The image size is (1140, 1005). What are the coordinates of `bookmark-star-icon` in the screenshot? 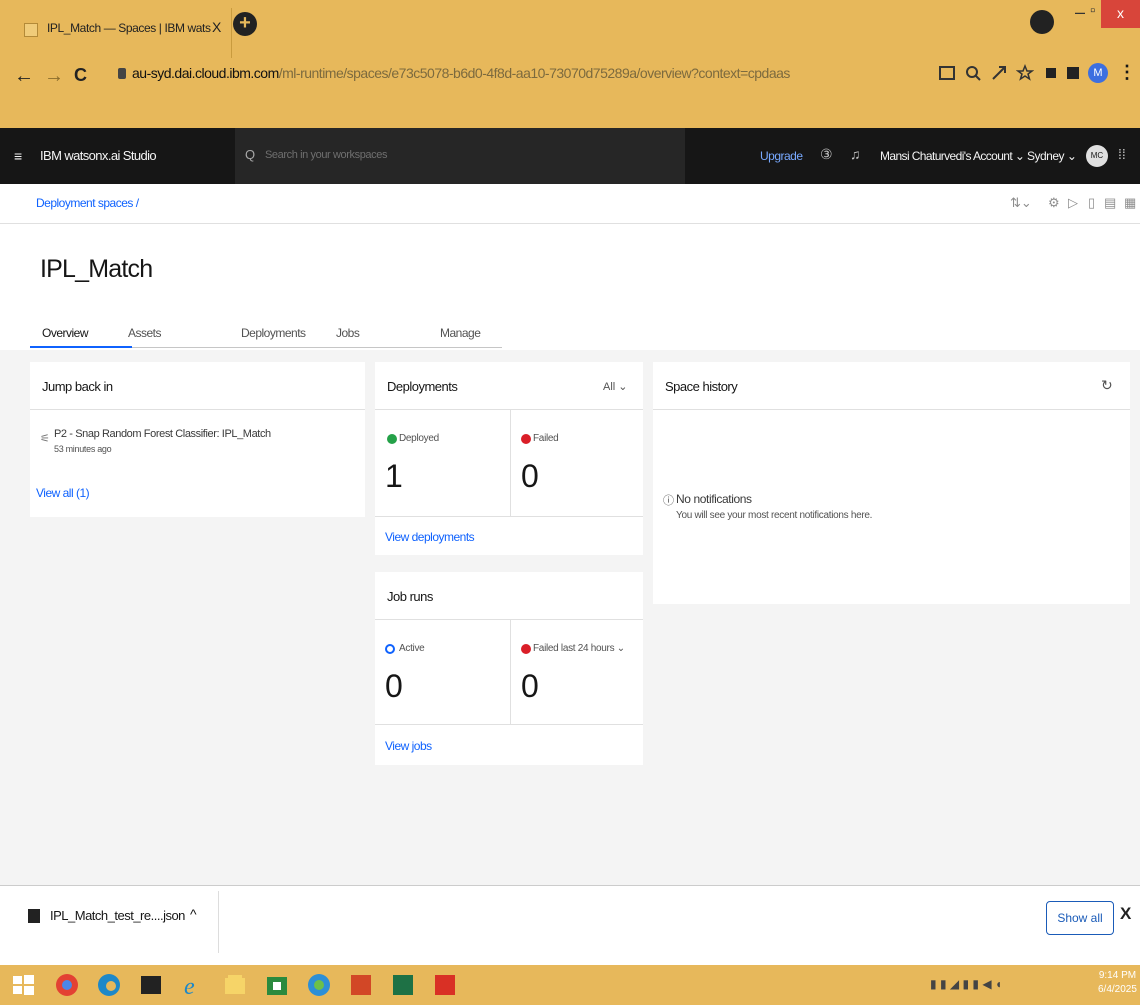 It's located at (1025, 73).